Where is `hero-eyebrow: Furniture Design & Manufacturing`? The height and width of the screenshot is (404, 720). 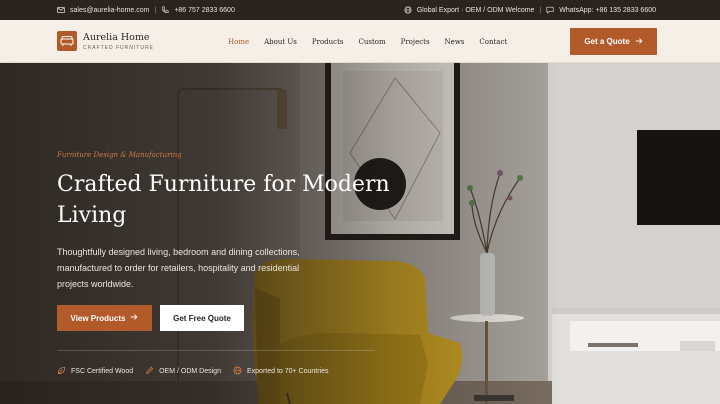 hero-eyebrow: Furniture Design & Manufacturing is located at coordinates (119, 155).